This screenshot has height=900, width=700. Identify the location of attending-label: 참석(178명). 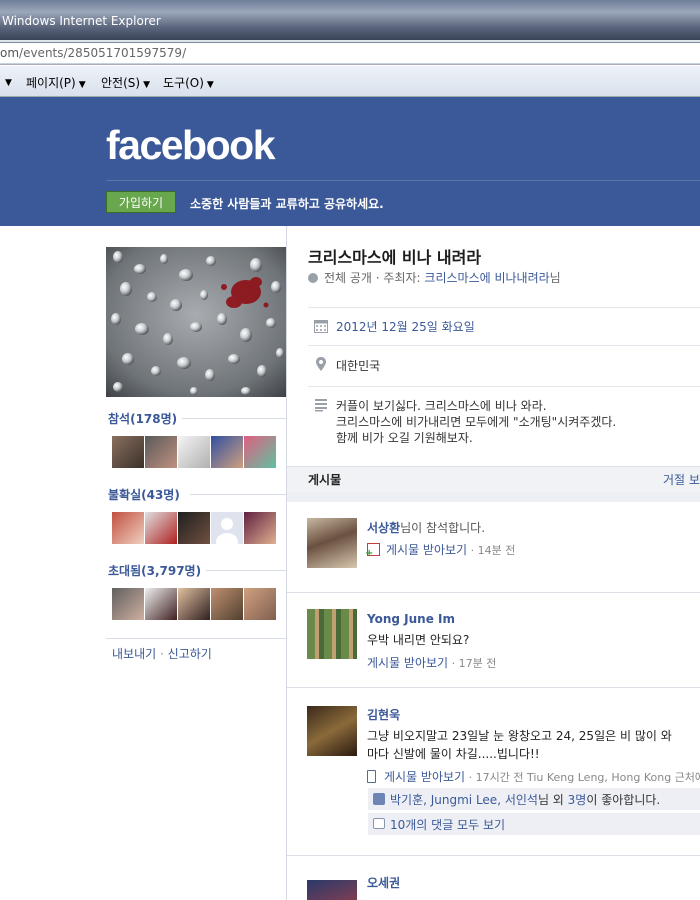
(142, 418).